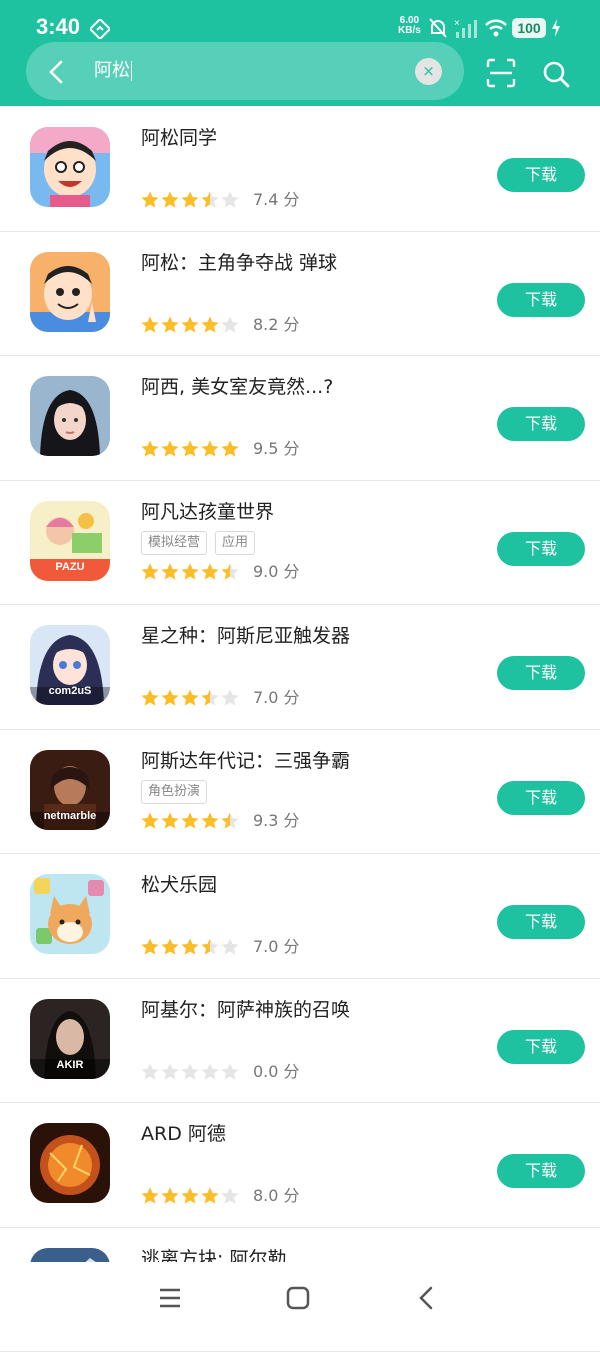 The height and width of the screenshot is (1352, 600). I want to click on app-row: com2uS星之种：阿斯尼亚触发器7.0 分下载, so click(300, 667).